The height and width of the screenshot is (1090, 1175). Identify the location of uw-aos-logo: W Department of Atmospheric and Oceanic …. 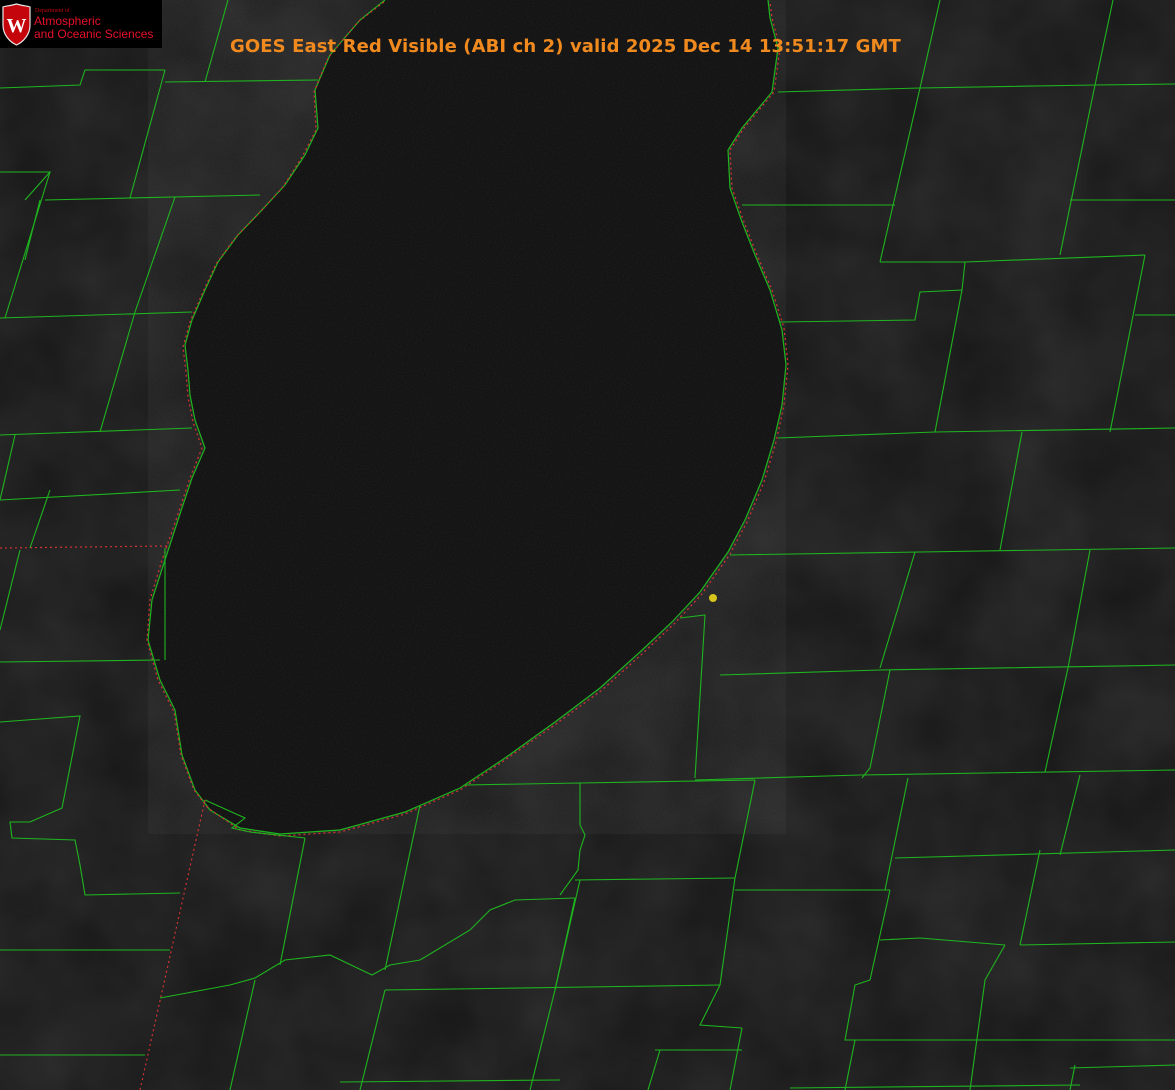
(81, 24).